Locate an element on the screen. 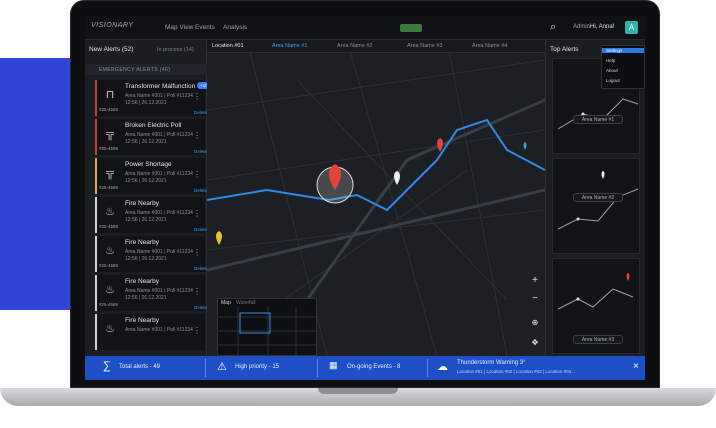 The width and height of the screenshot is (716, 428). tab-mini-waterfall: Waterfall is located at coordinates (246, 303).